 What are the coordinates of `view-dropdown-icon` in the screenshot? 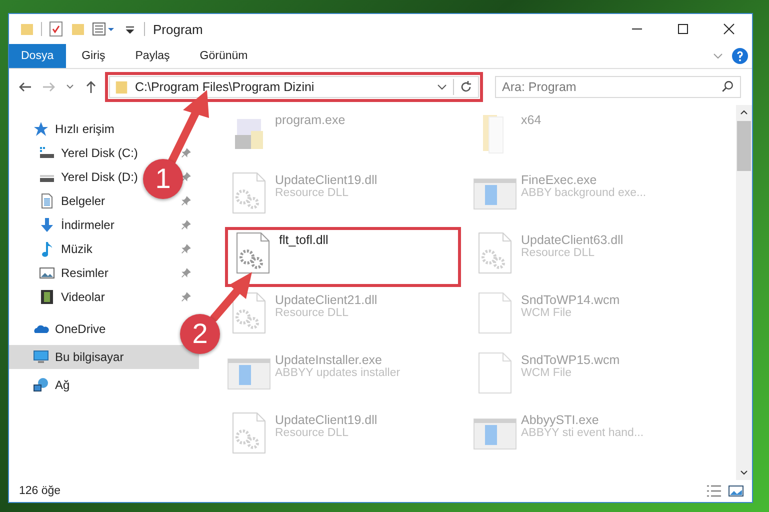 It's located at (104, 29).